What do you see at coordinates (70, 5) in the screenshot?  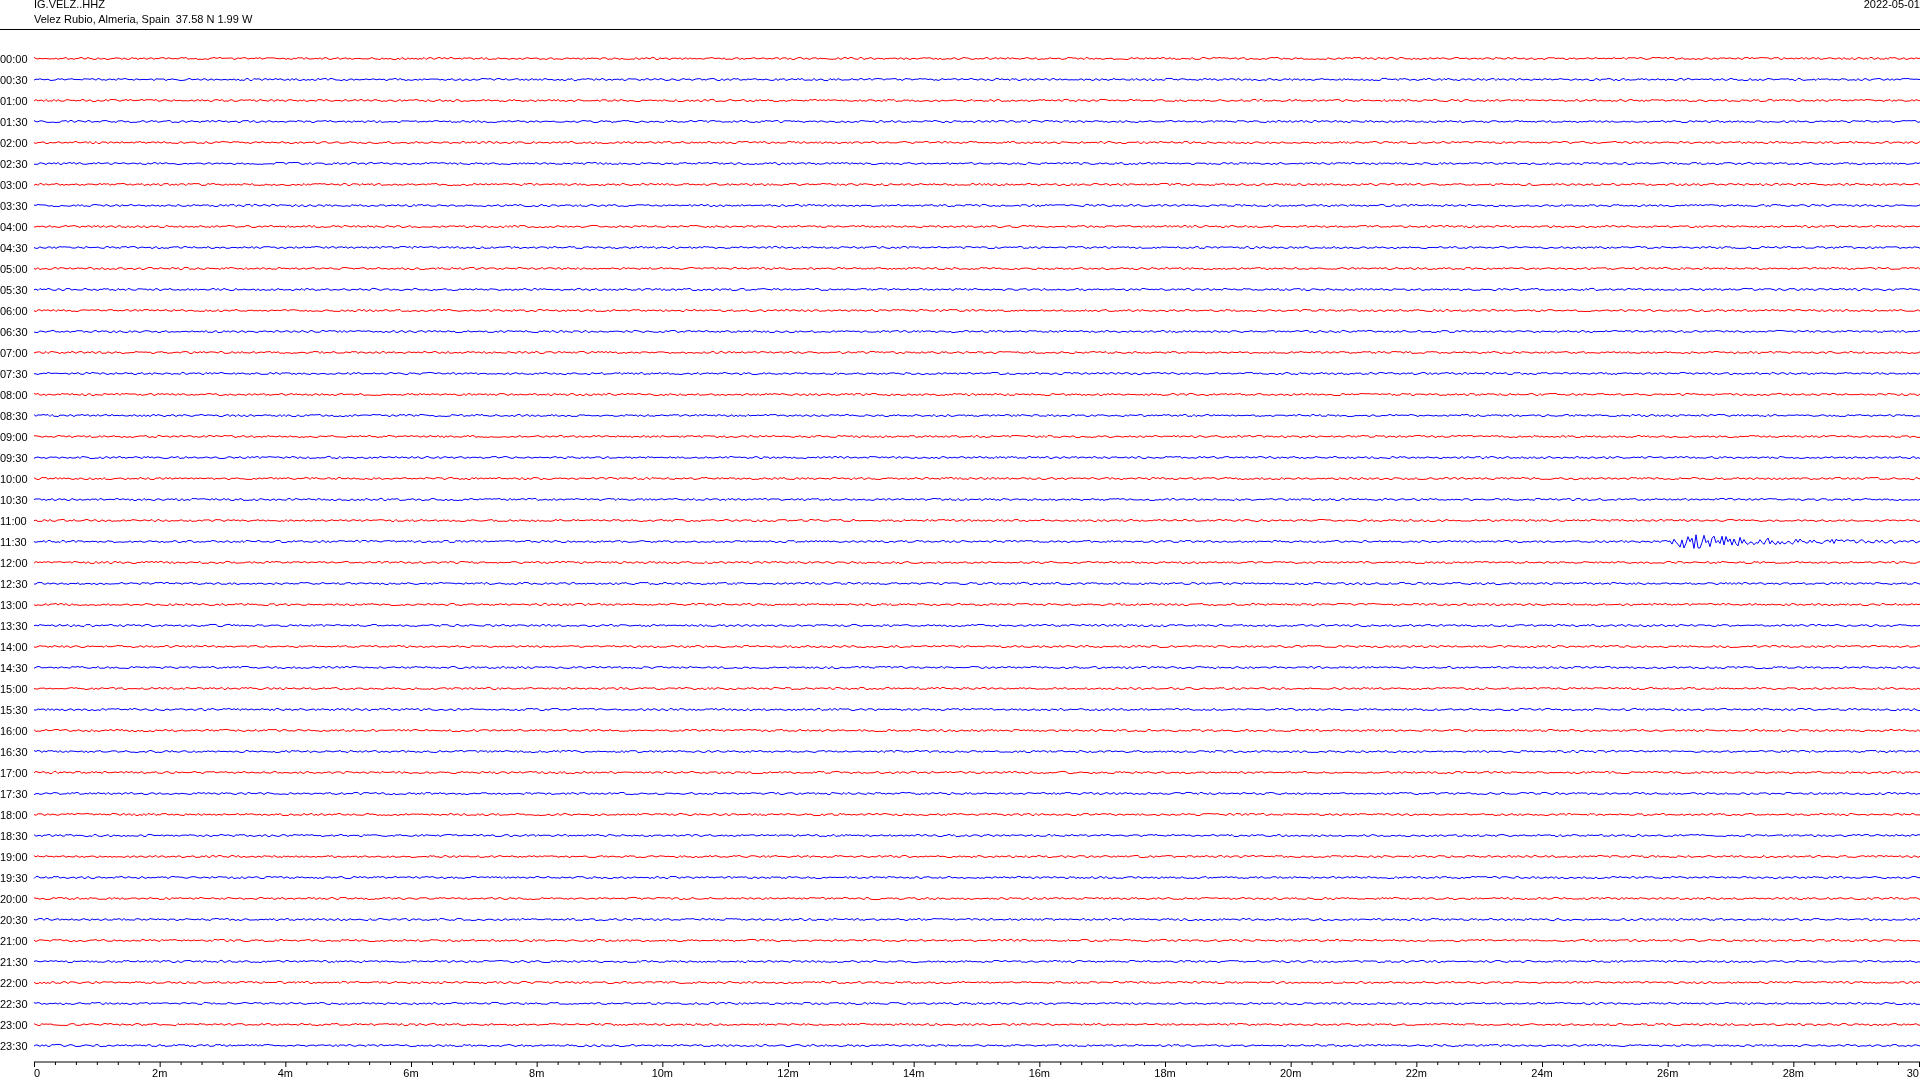 I see `station-code: IG.VELZ..HHZ` at bounding box center [70, 5].